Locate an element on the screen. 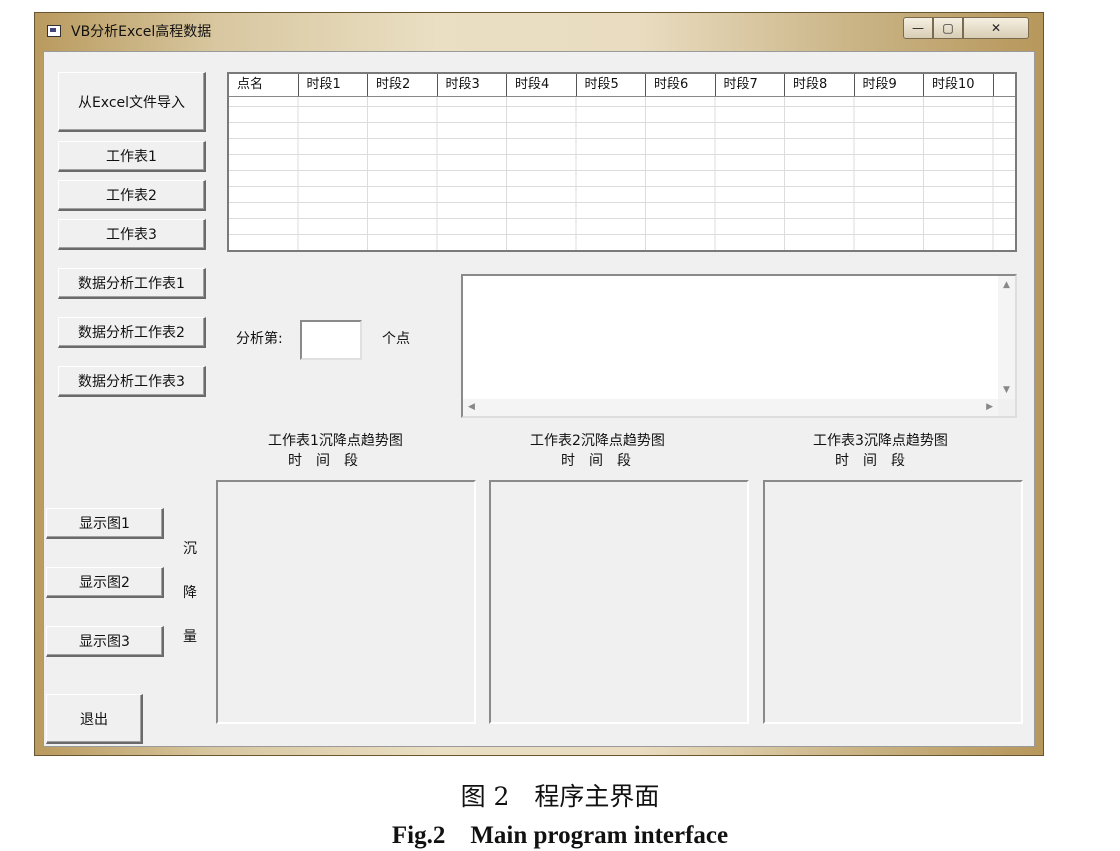  show-chart2-button: 显示图2 is located at coordinates (105, 582).